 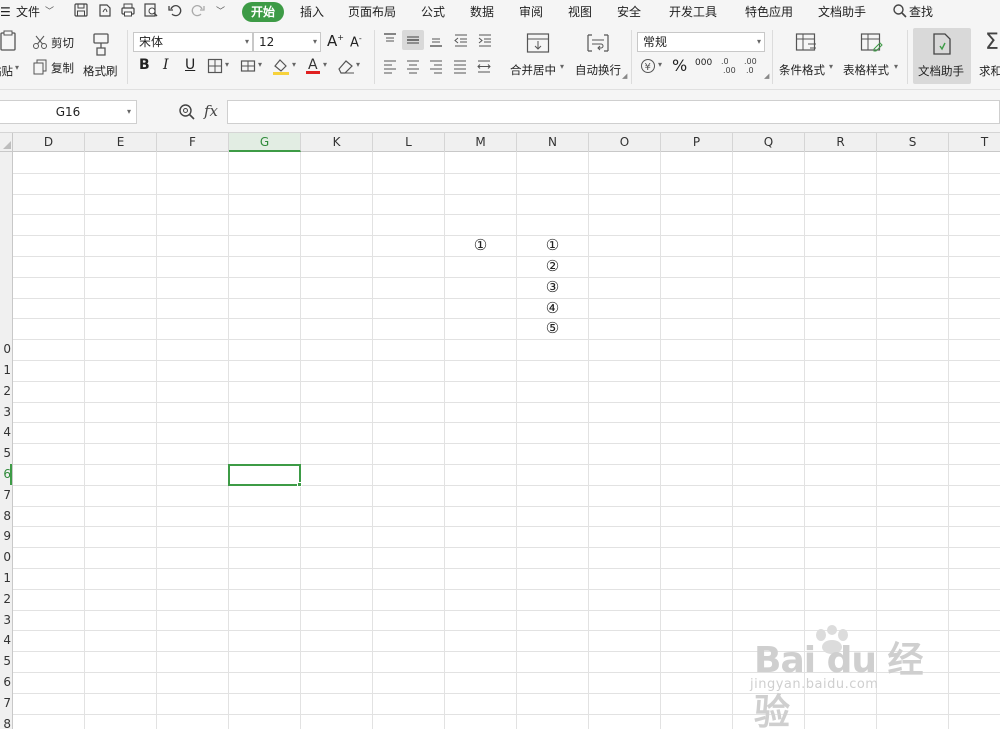 What do you see at coordinates (215, 68) in the screenshot?
I see `borders-icon` at bounding box center [215, 68].